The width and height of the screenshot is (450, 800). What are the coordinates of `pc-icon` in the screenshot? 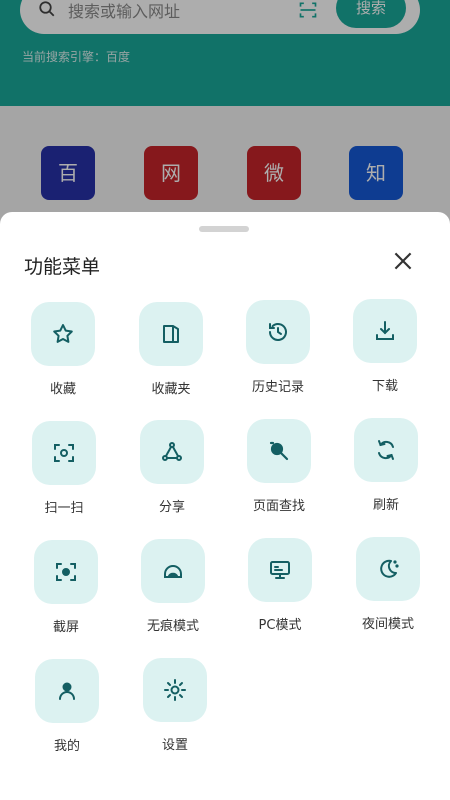 It's located at (280, 570).